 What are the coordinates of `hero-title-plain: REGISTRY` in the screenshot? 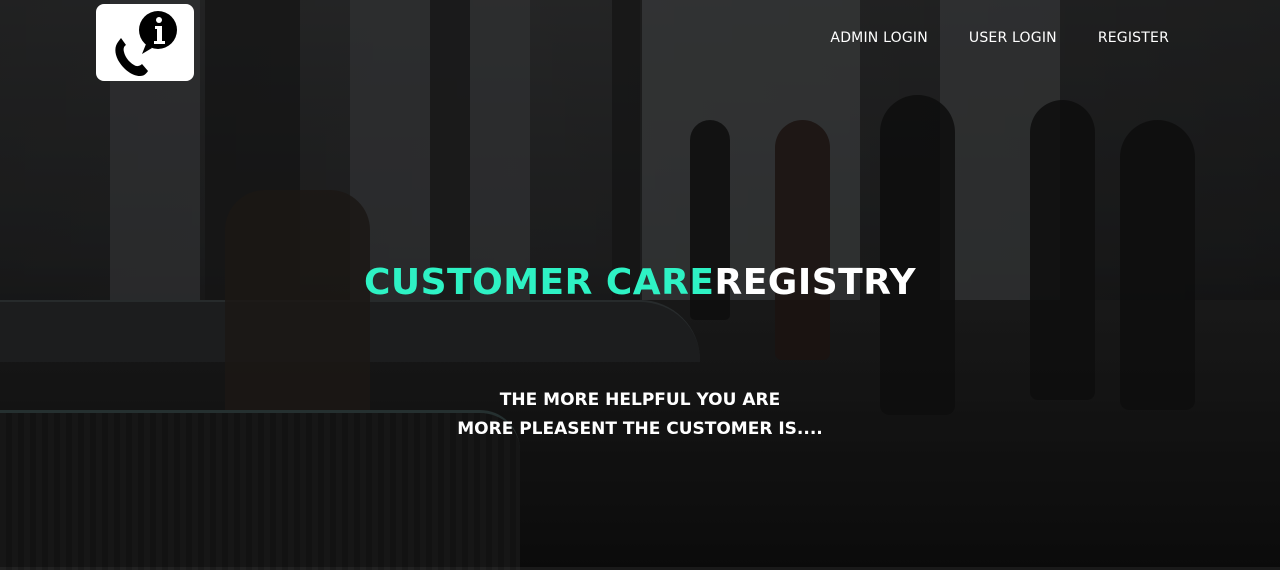 It's located at (815, 282).